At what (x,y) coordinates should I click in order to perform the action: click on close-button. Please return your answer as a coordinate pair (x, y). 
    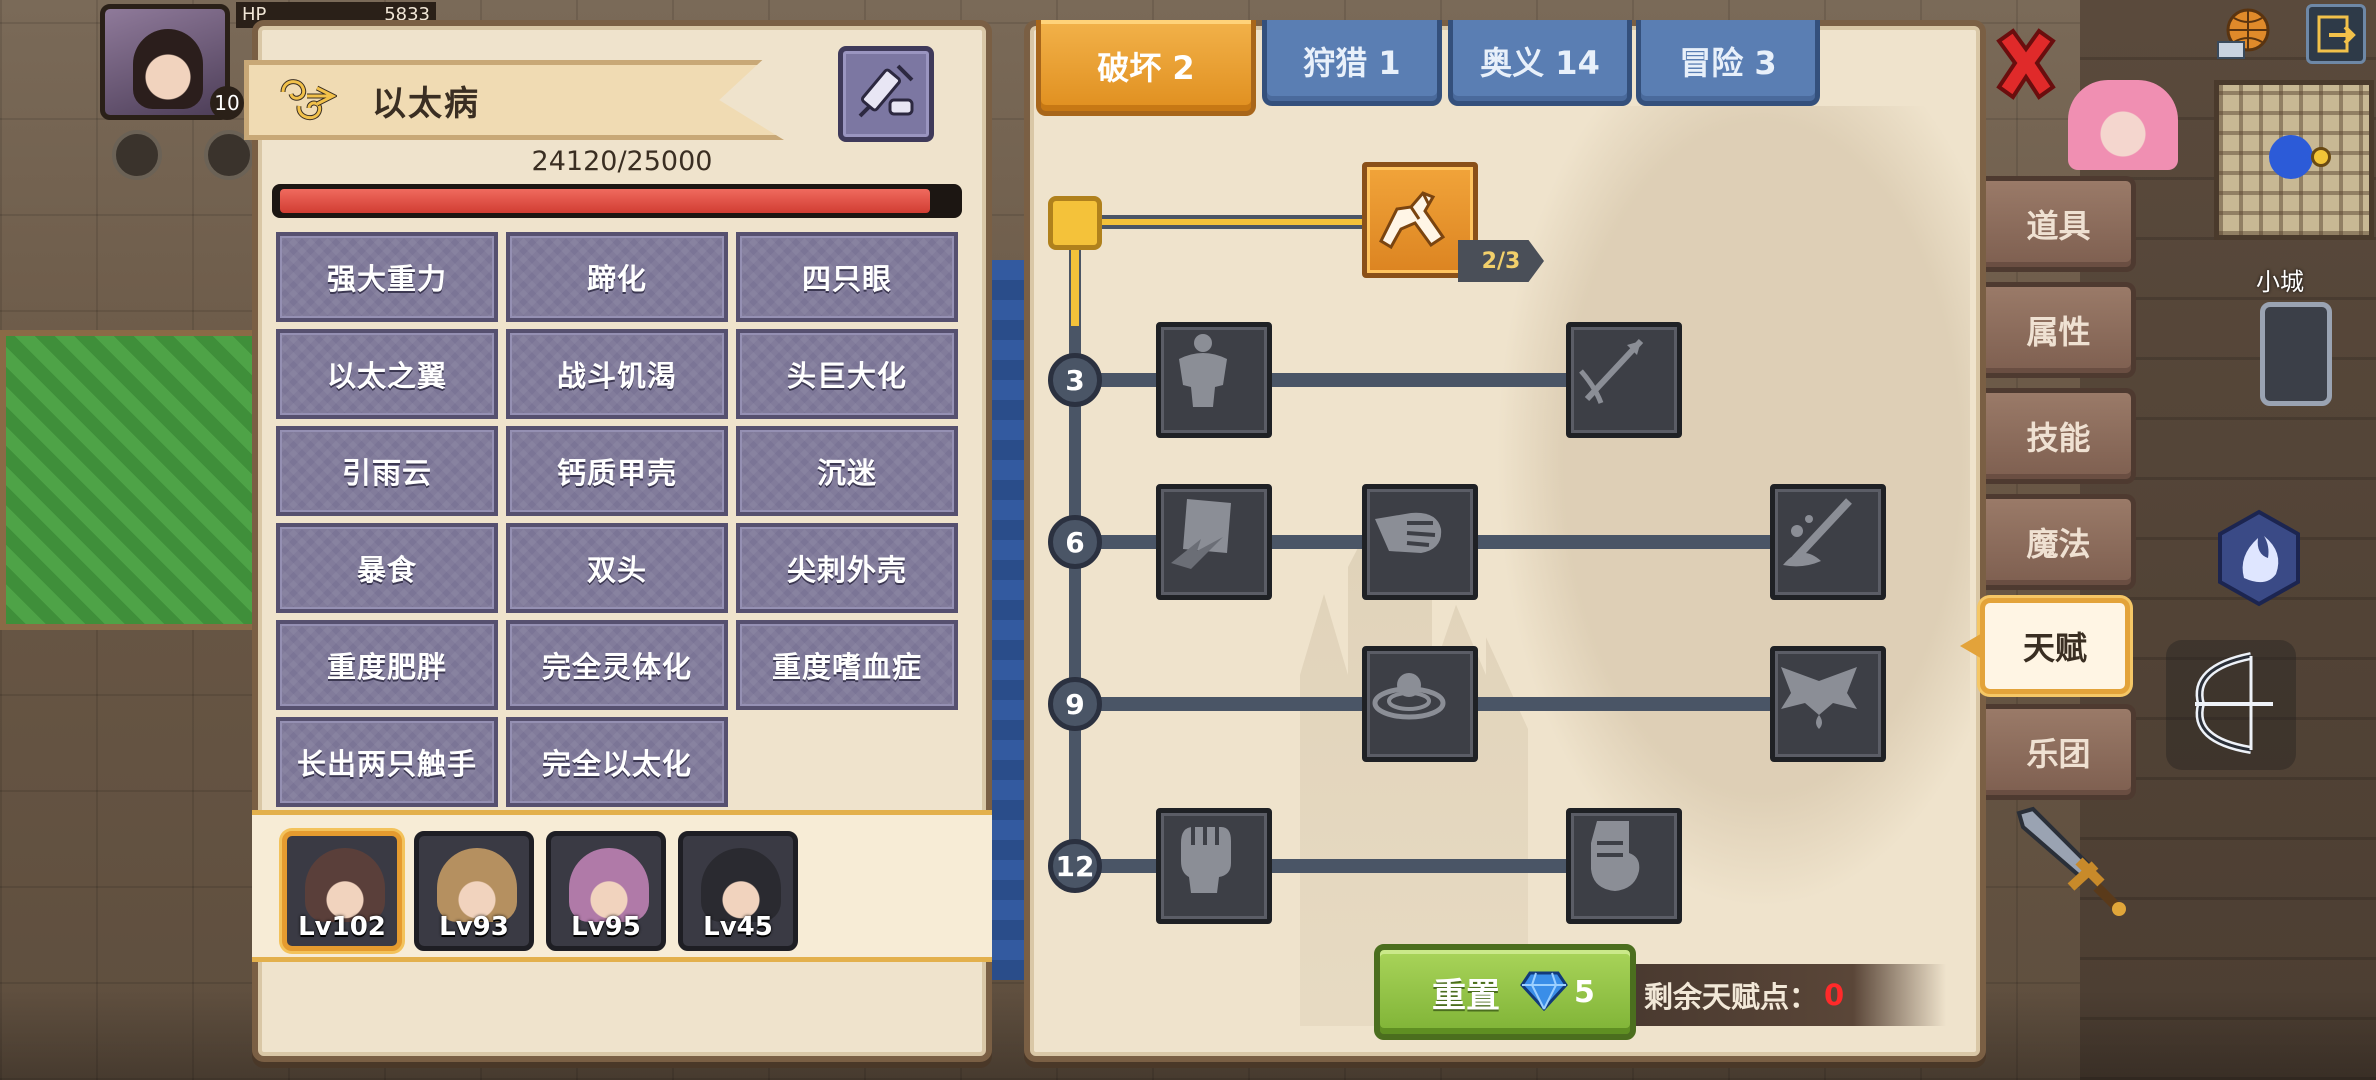
    Looking at the image, I should click on (2026, 66).